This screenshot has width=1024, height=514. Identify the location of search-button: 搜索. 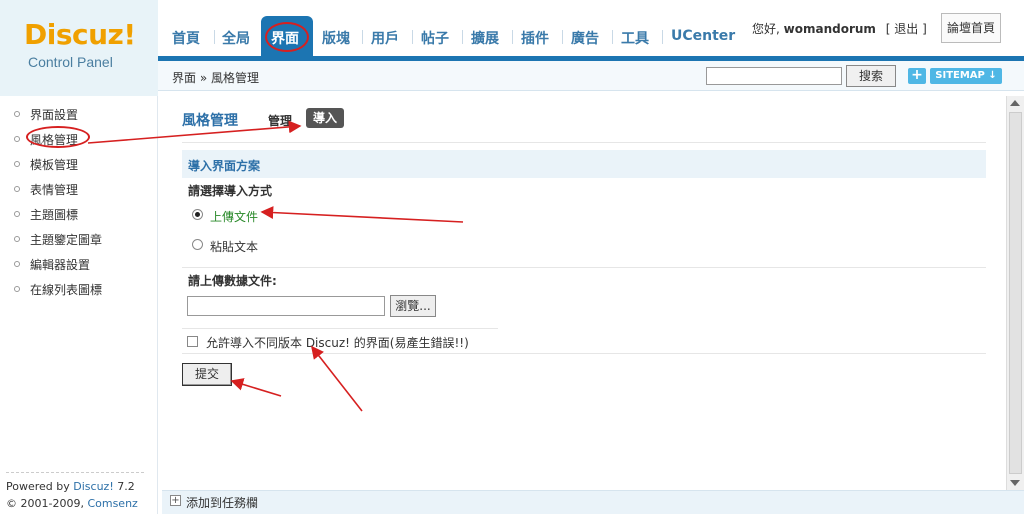
(871, 76).